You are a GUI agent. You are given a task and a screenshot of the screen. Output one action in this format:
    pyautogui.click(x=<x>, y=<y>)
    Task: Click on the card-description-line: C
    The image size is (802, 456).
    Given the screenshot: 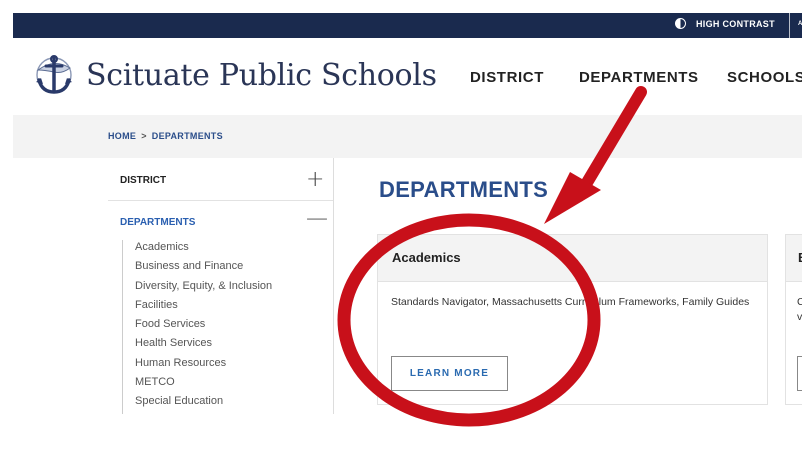 What is the action you would take?
    pyautogui.click(x=799, y=302)
    